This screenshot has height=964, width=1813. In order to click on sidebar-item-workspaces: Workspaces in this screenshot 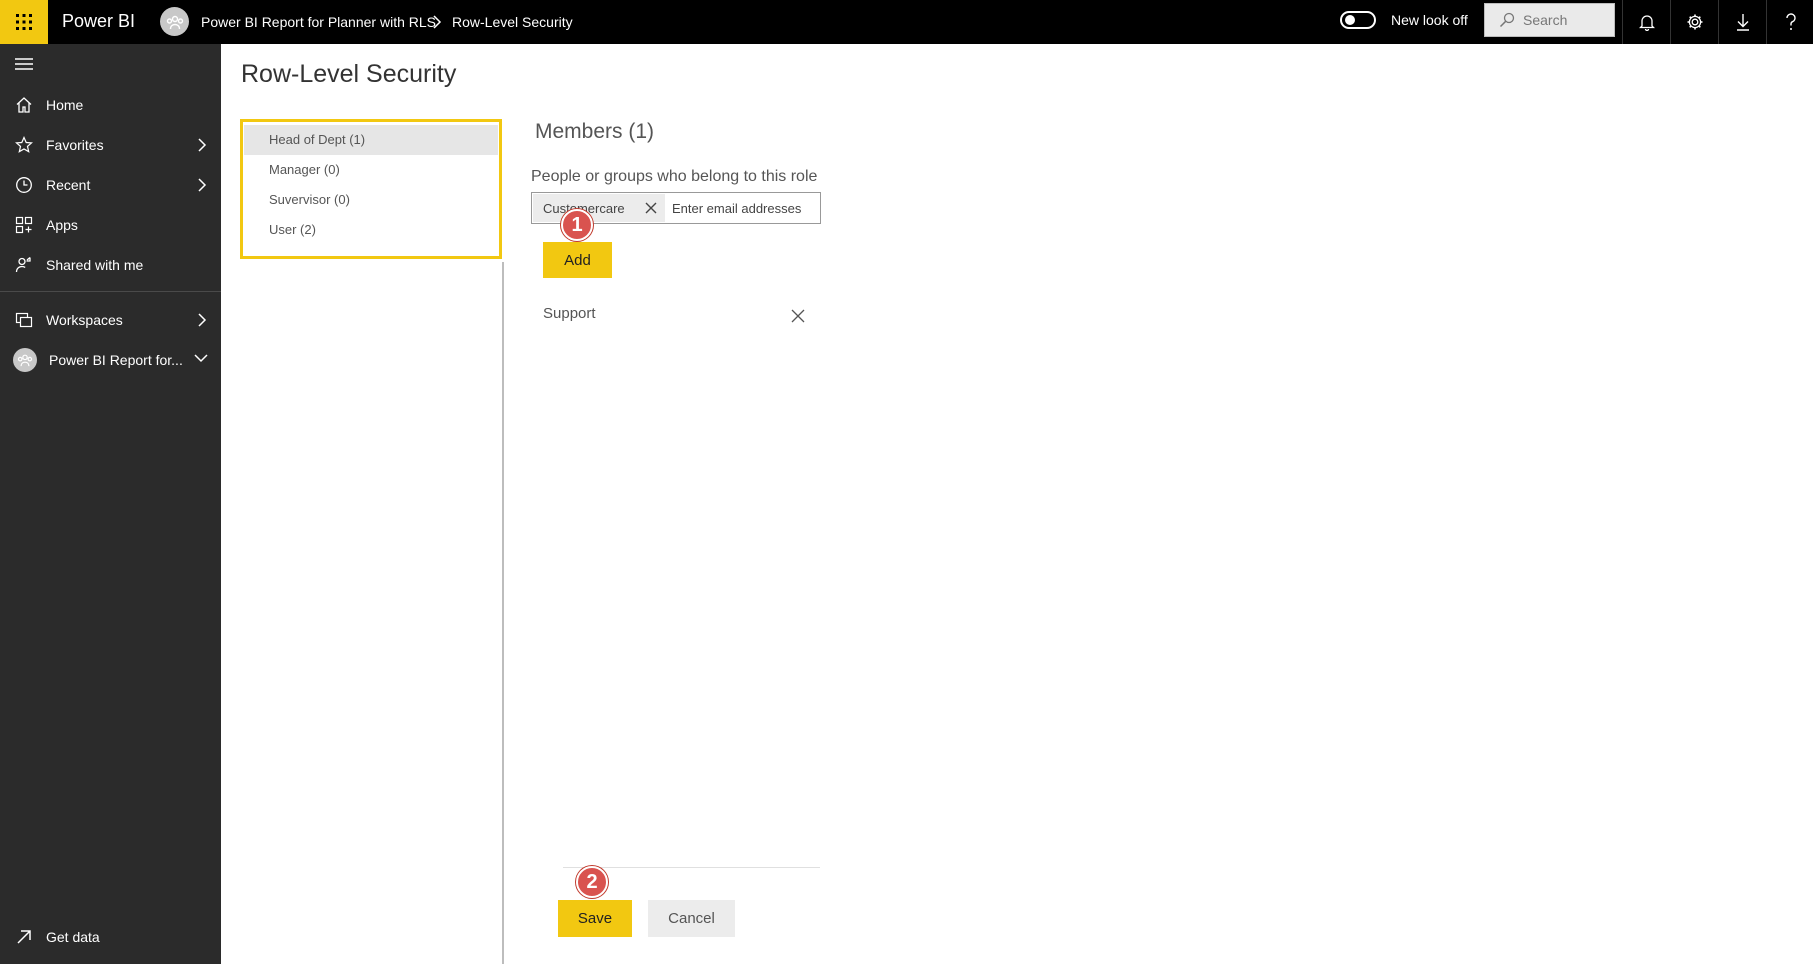, I will do `click(110, 320)`.